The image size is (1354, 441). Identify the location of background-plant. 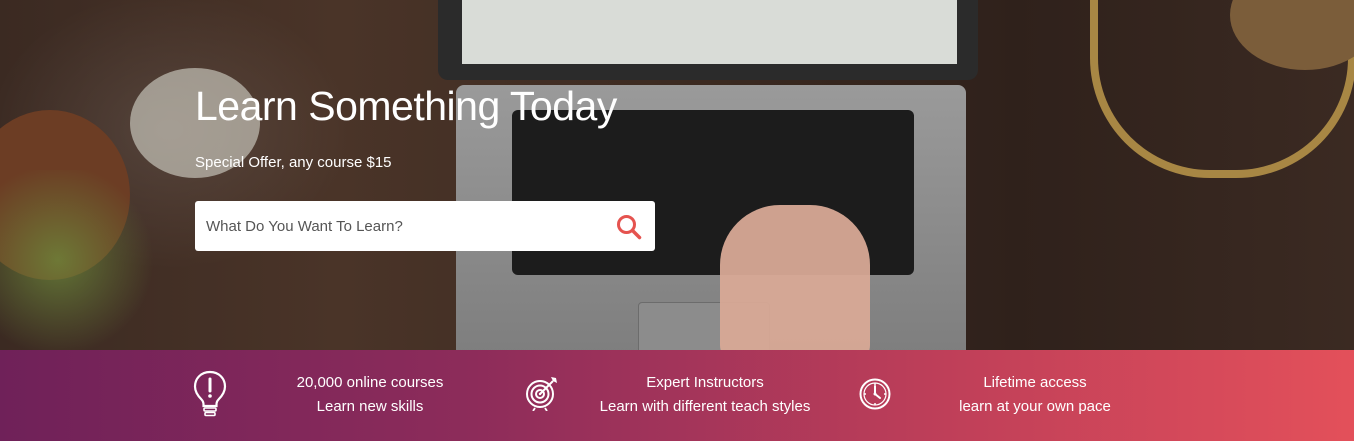
(80, 260).